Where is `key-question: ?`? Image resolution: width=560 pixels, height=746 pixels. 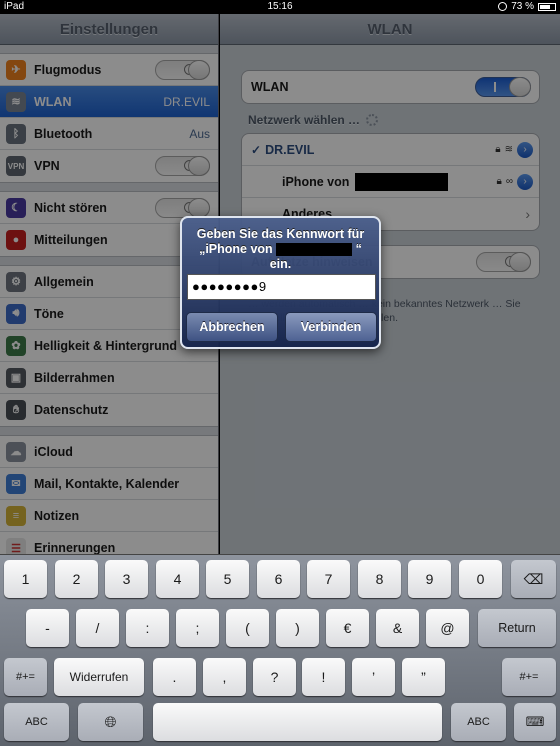
key-question: ? is located at coordinates (274, 677).